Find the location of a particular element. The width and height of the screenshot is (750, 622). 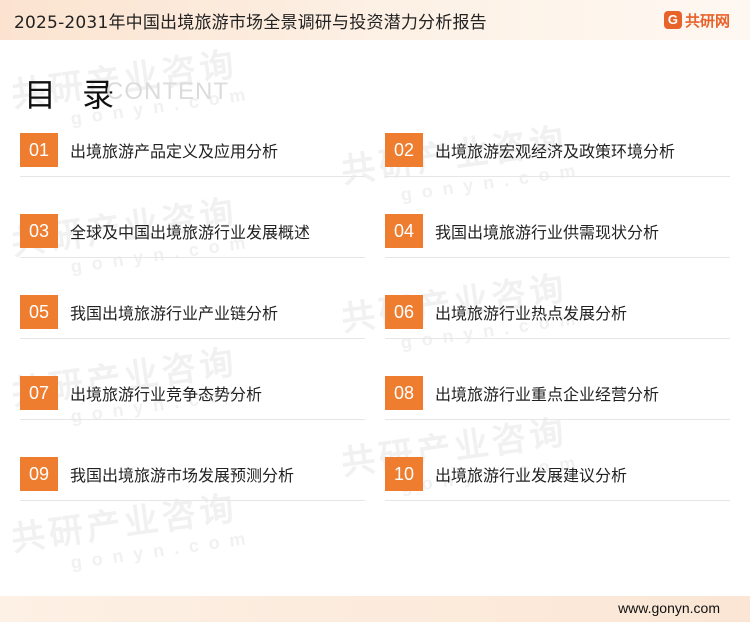

toc-item-number: 09 is located at coordinates (39, 474).